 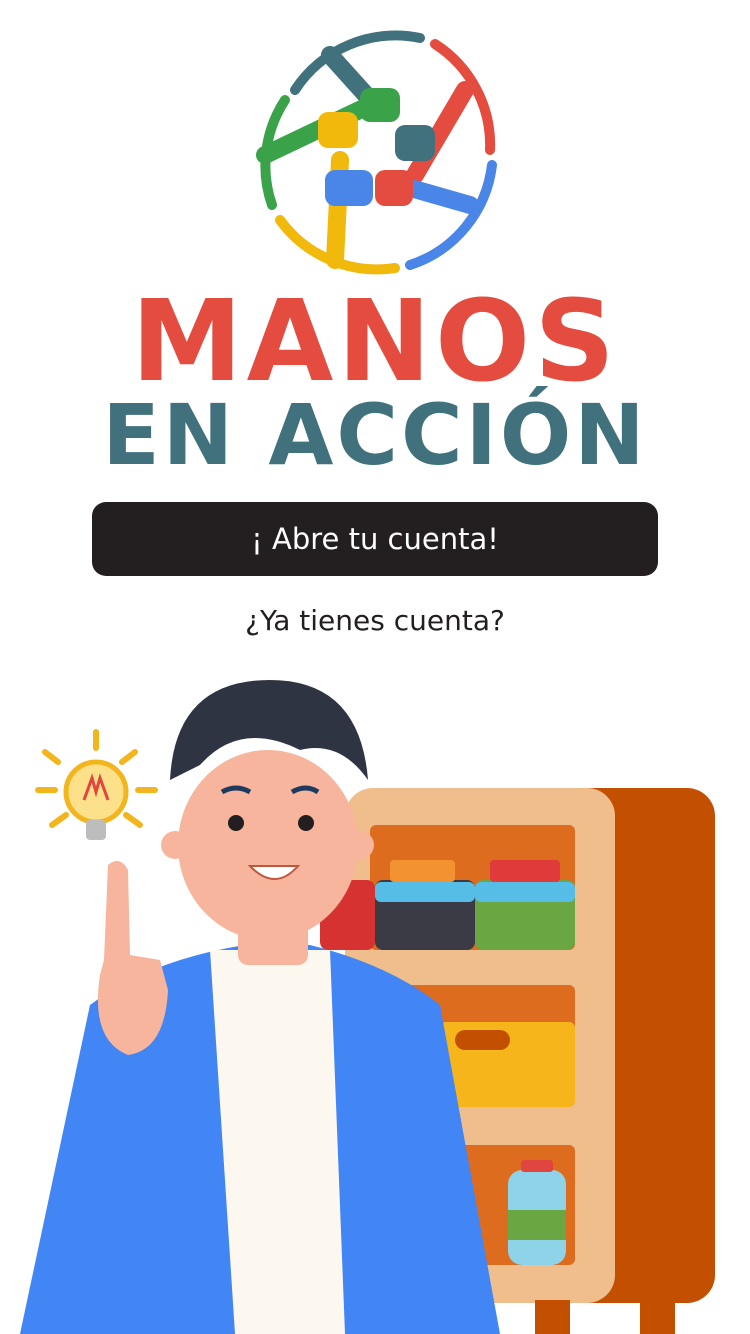 I want to click on logo-hands-icon, so click(x=376, y=152).